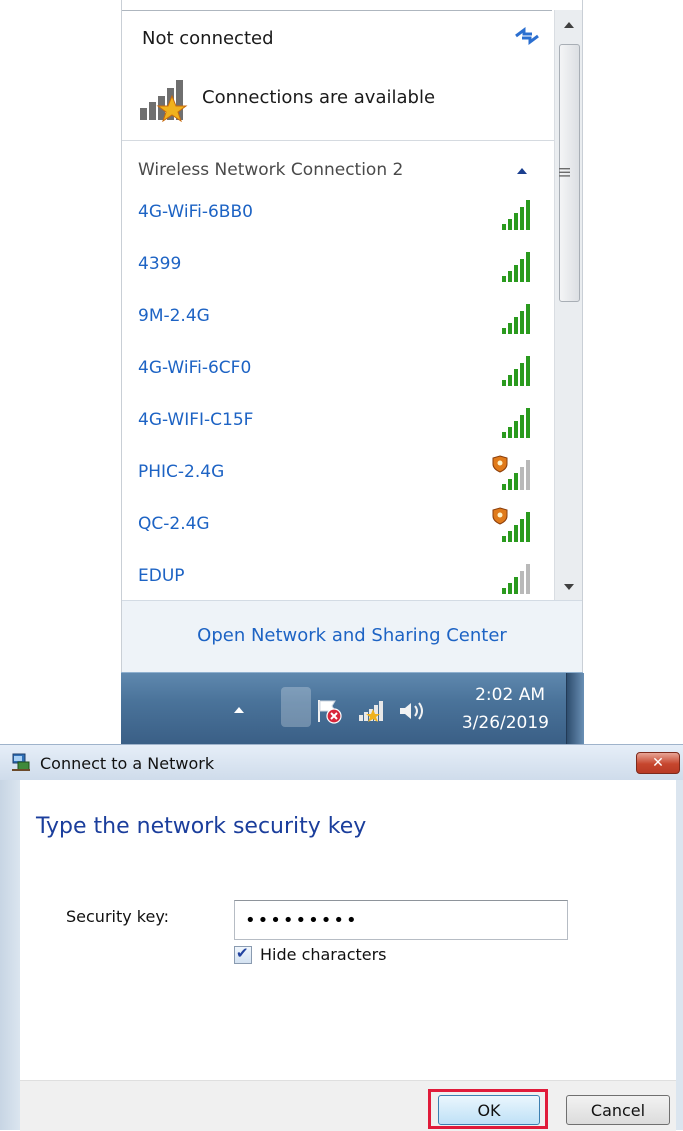  I want to click on grip-icon, so click(564, 172).